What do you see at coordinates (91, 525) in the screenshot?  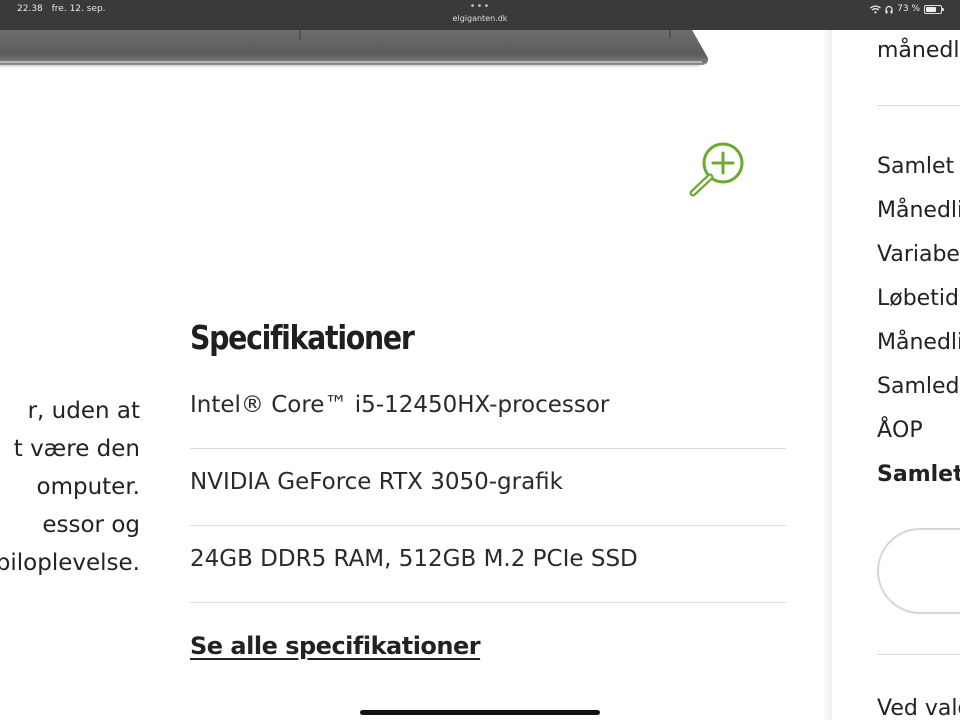 I see `description-line: essor og` at bounding box center [91, 525].